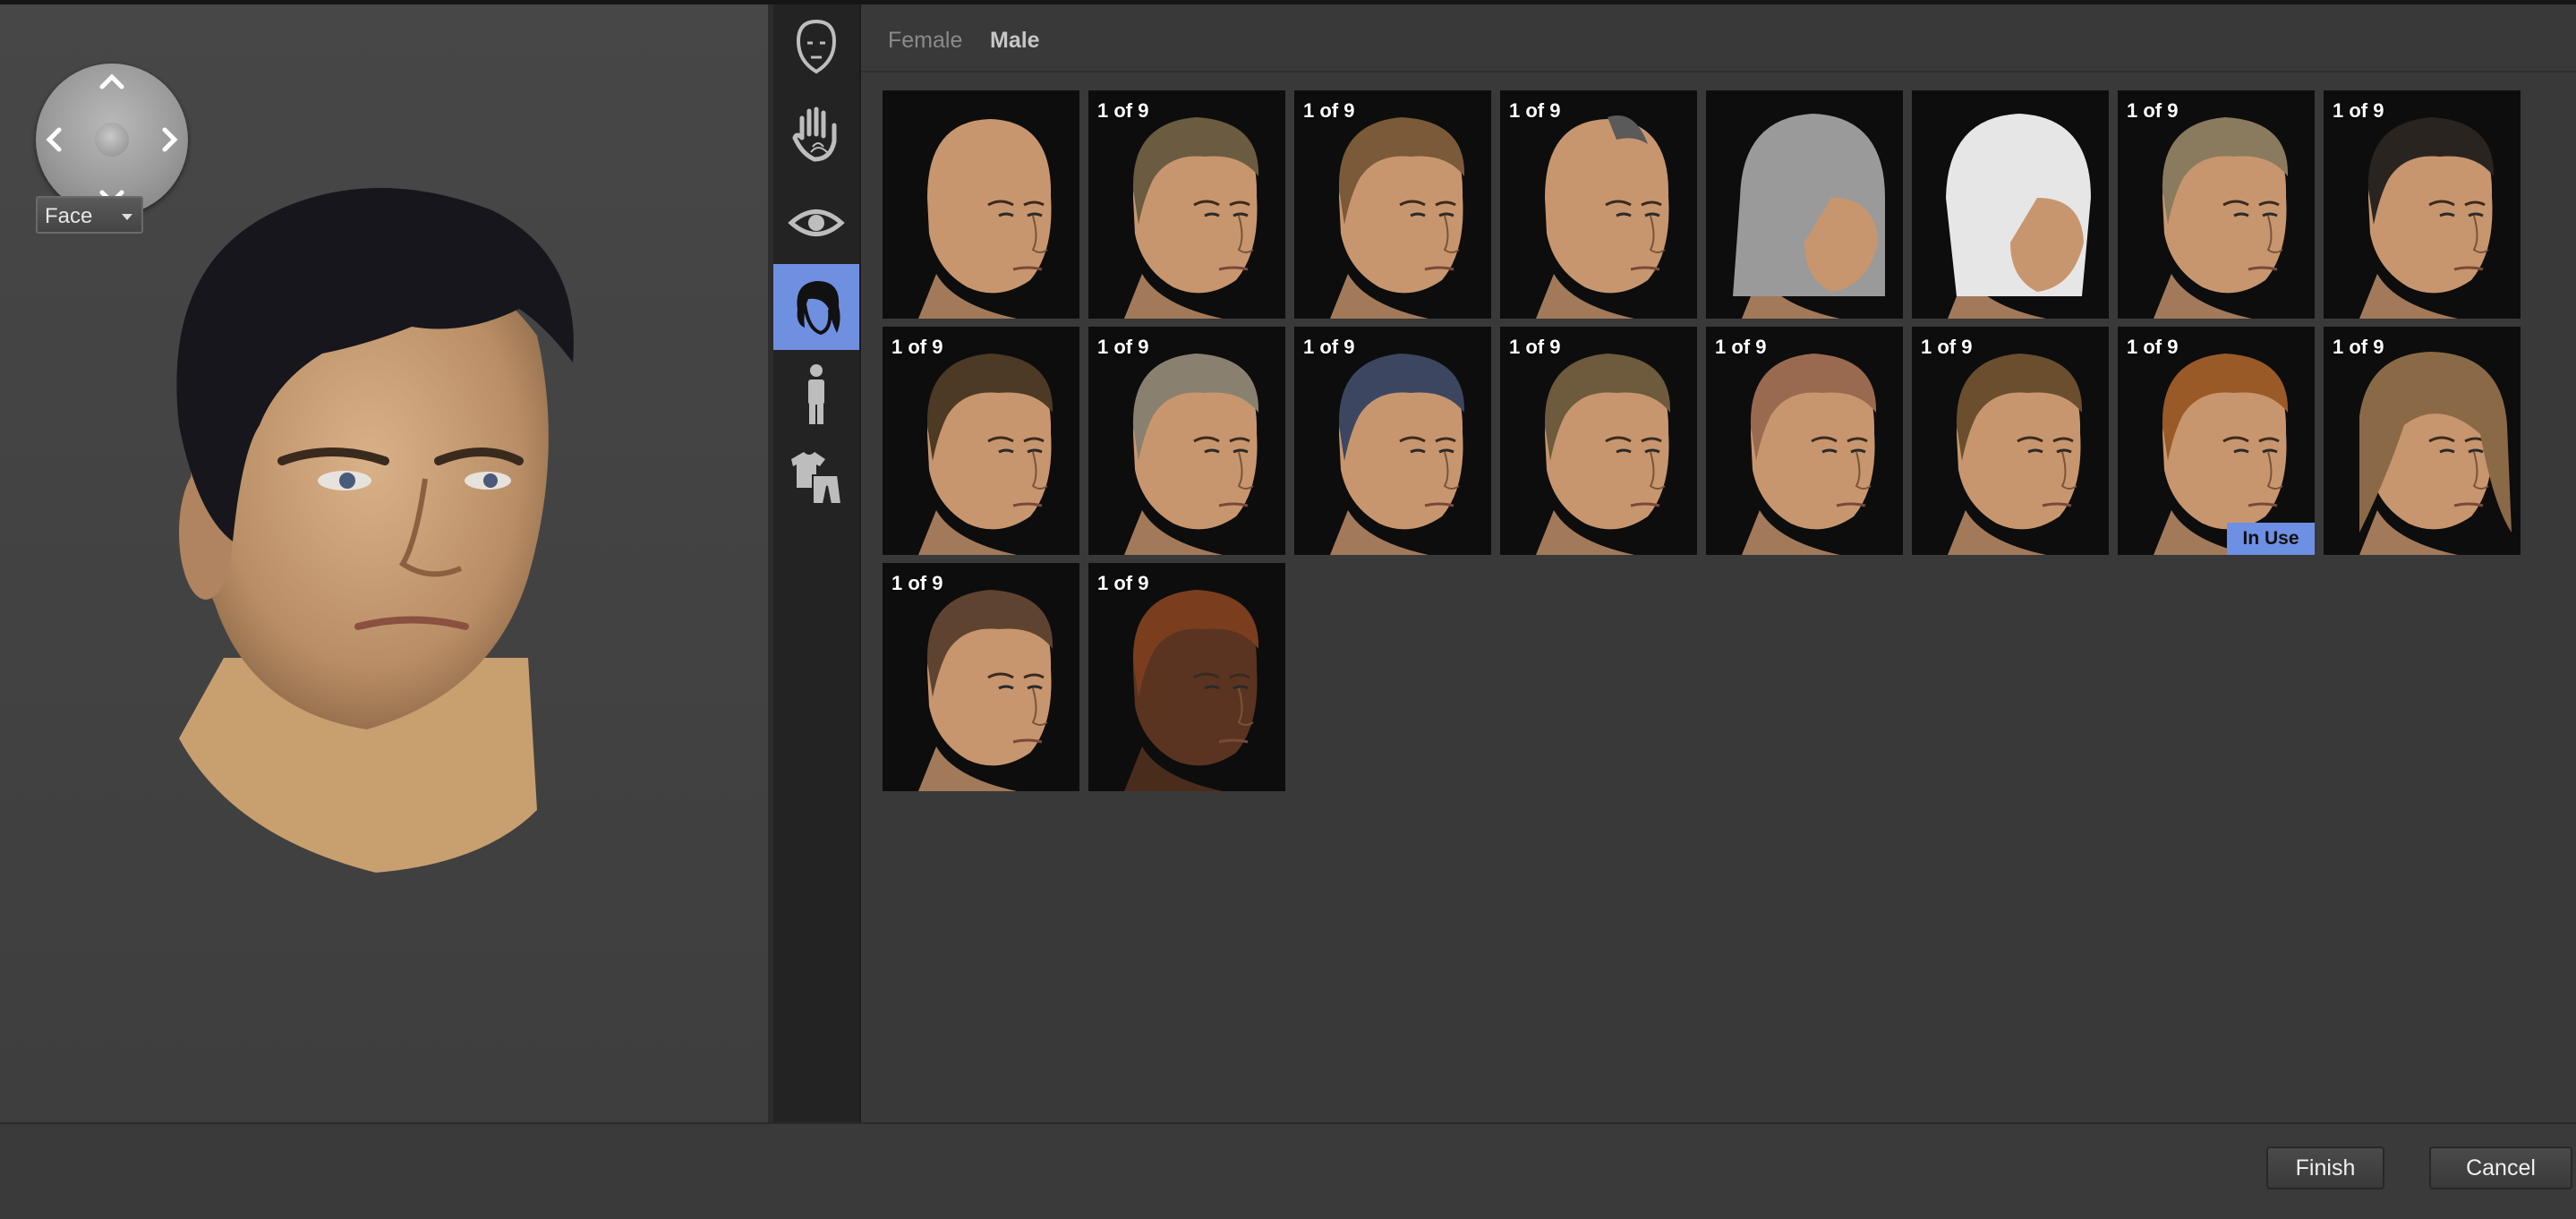 This screenshot has width=2576, height=1219. I want to click on tab-male: Male, so click(1015, 41).